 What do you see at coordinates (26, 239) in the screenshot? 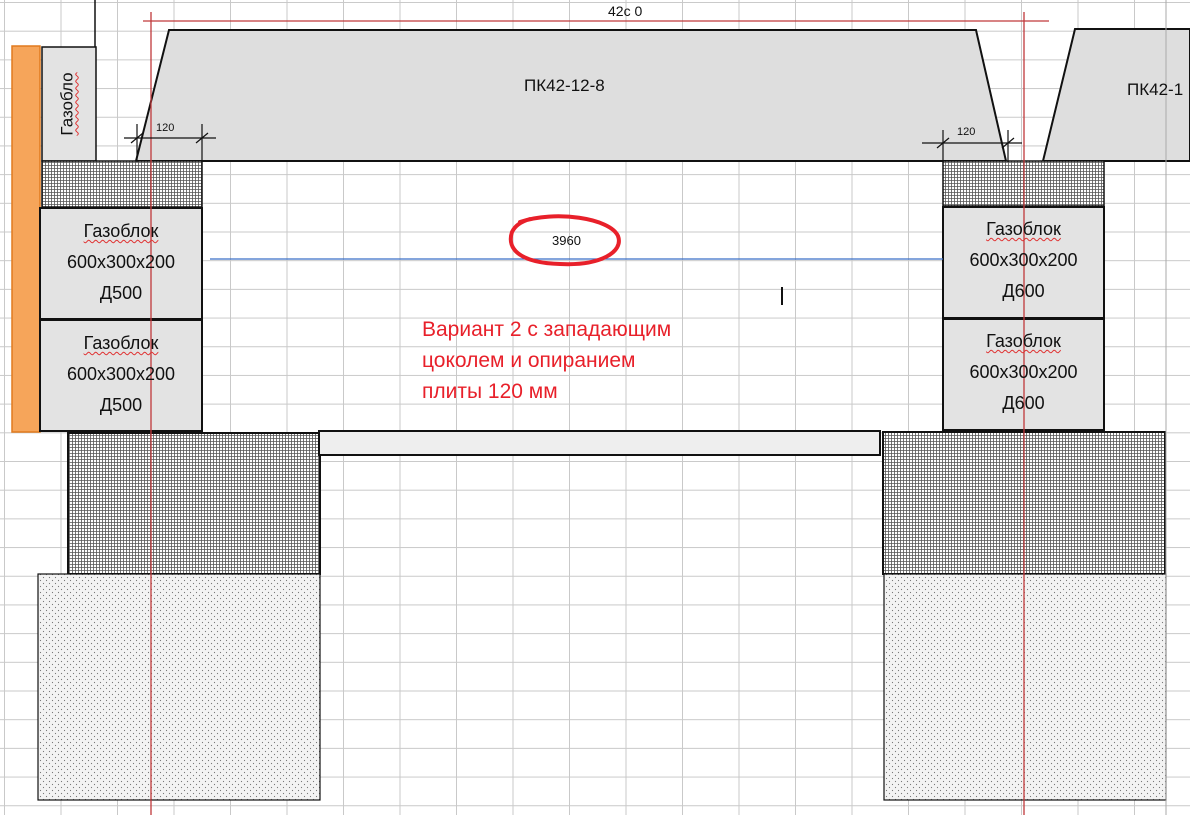
I see `insulation-strip` at bounding box center [26, 239].